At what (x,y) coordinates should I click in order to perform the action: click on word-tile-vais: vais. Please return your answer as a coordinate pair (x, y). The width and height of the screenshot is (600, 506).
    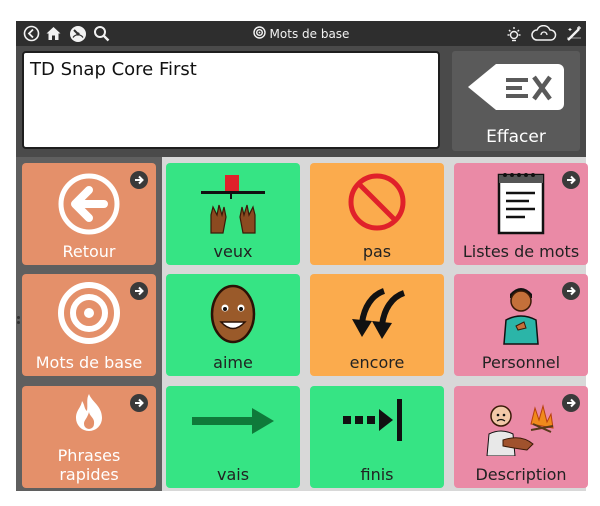
    Looking at the image, I should click on (233, 437).